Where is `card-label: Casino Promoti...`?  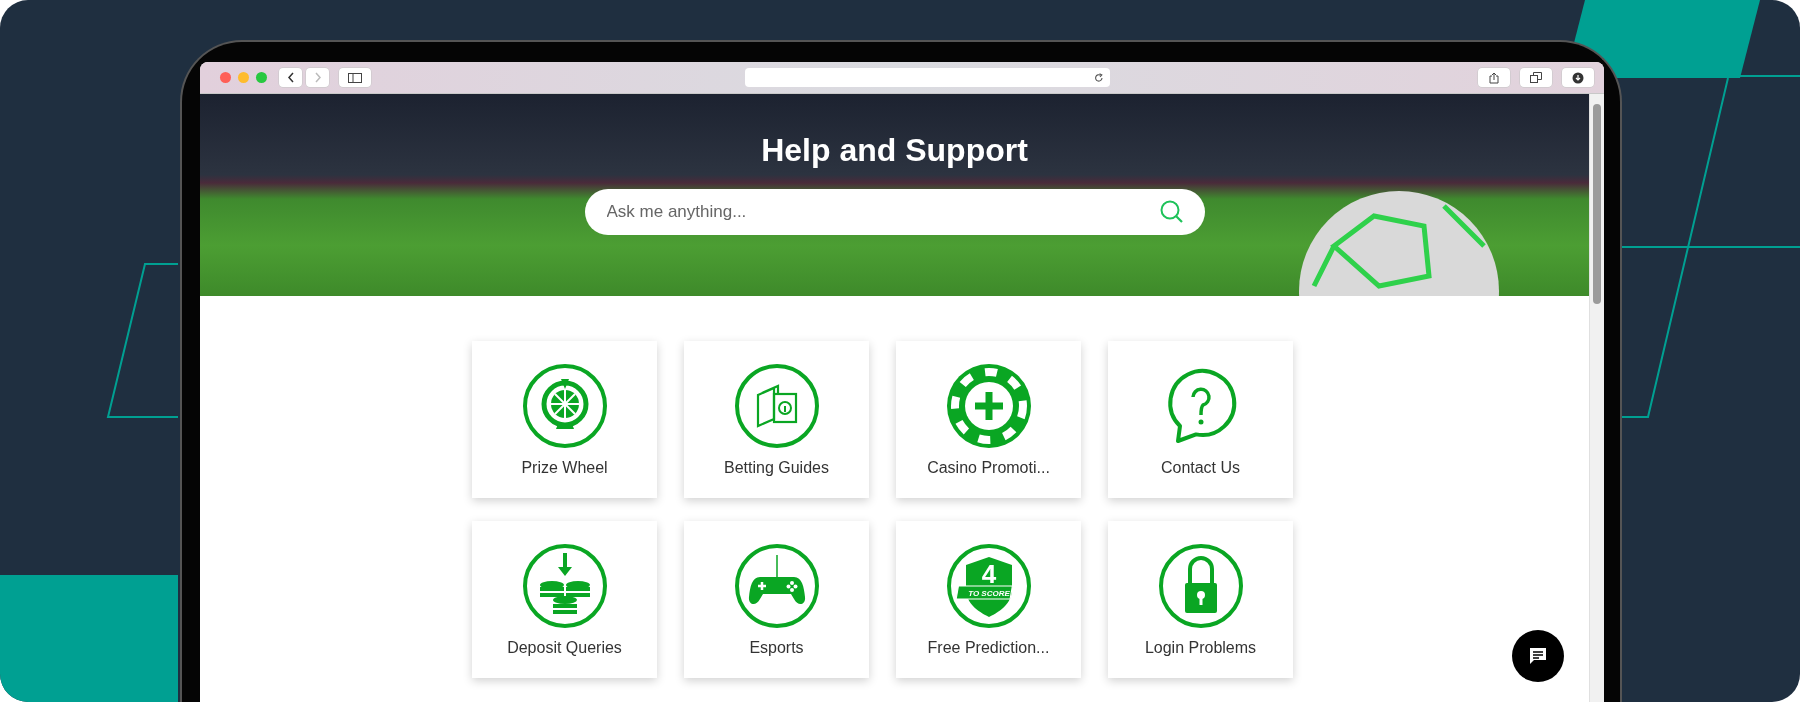
card-label: Casino Promoti... is located at coordinates (988, 468).